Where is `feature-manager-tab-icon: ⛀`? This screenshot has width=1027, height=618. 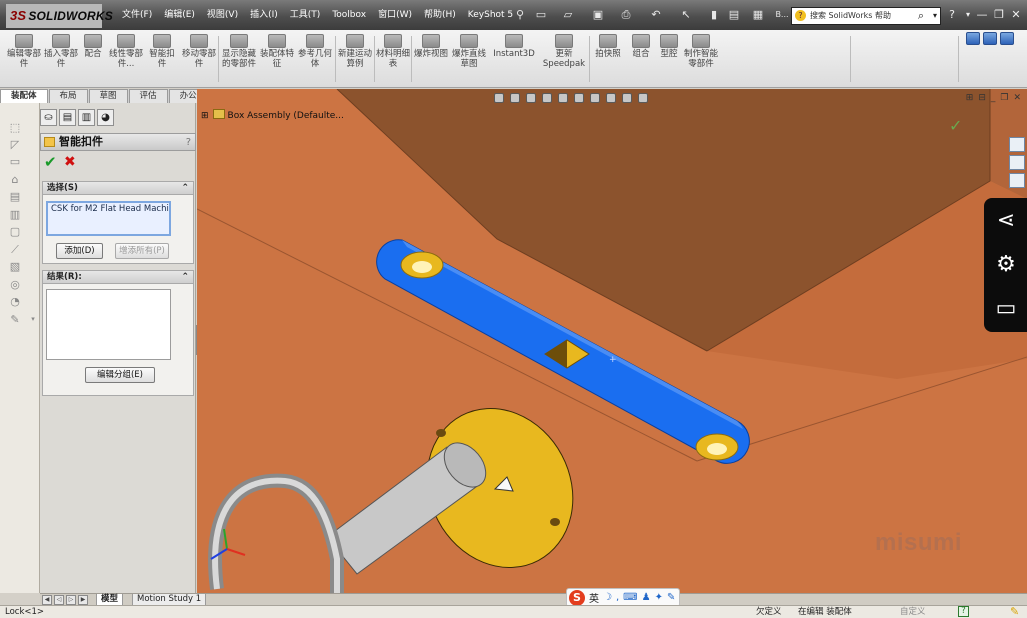 feature-manager-tab-icon: ⛀ is located at coordinates (48, 117).